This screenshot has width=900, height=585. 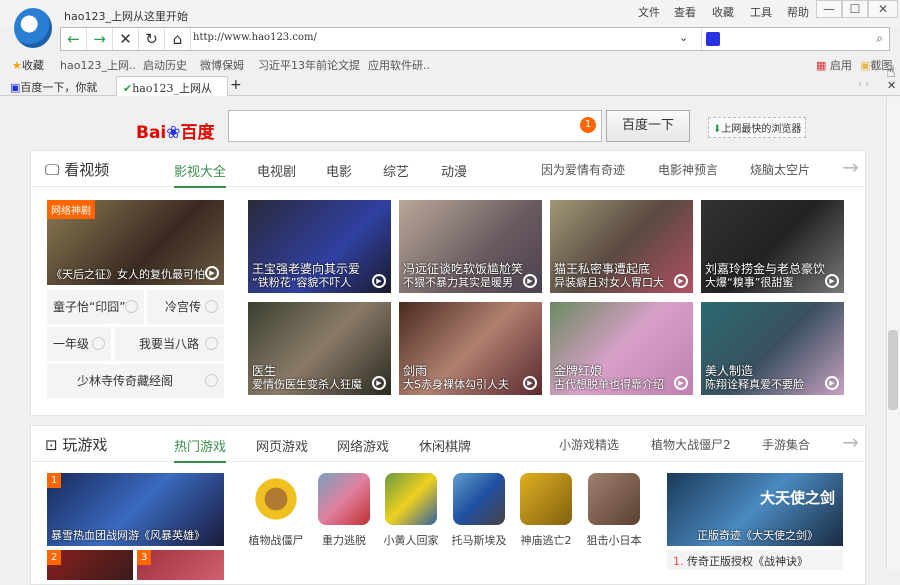 I want to click on tab-bar: ▣百度一下，你就 ✕ ✔hao123_上网从 ✕ + ‹ › ✕, so click(x=450, y=92).